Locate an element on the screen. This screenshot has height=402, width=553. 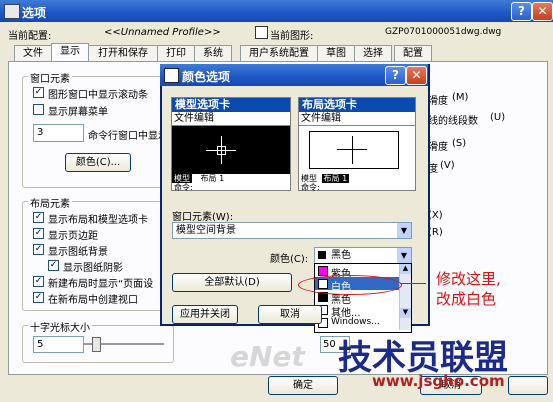
crosshair-slider-thumb is located at coordinates (96, 344).